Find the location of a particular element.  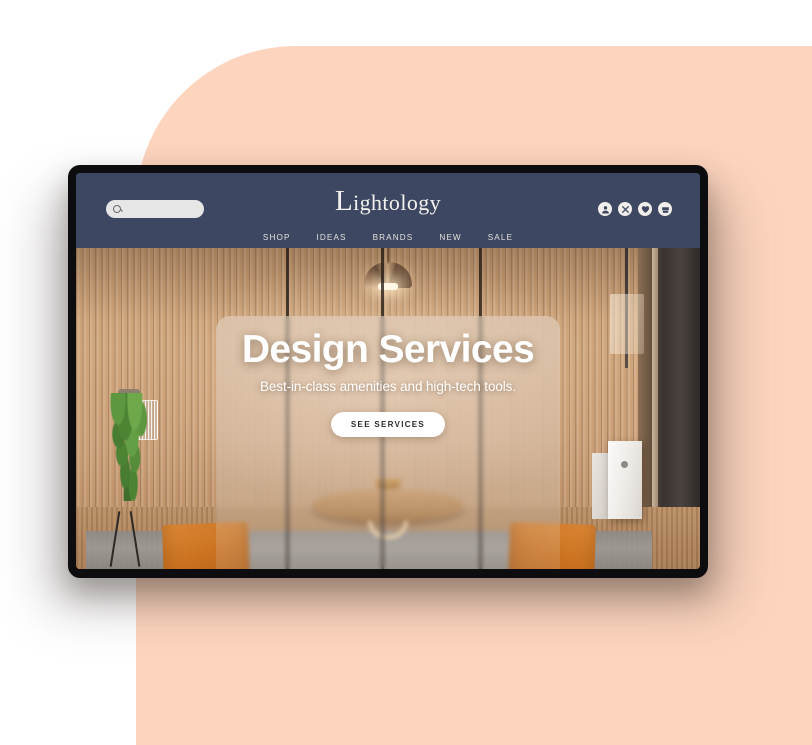

marble-pedestal is located at coordinates (625, 480).